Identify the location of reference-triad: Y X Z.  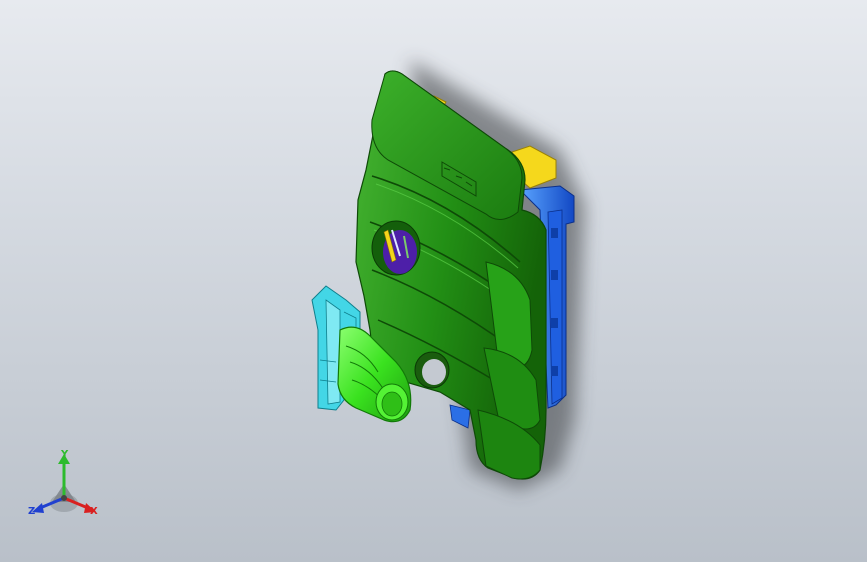
(64, 486).